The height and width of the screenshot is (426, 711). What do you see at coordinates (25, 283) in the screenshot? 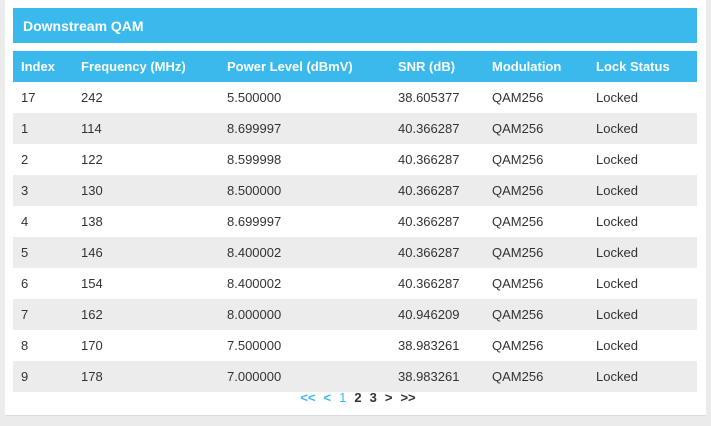
I see `cell-index: 6` at bounding box center [25, 283].